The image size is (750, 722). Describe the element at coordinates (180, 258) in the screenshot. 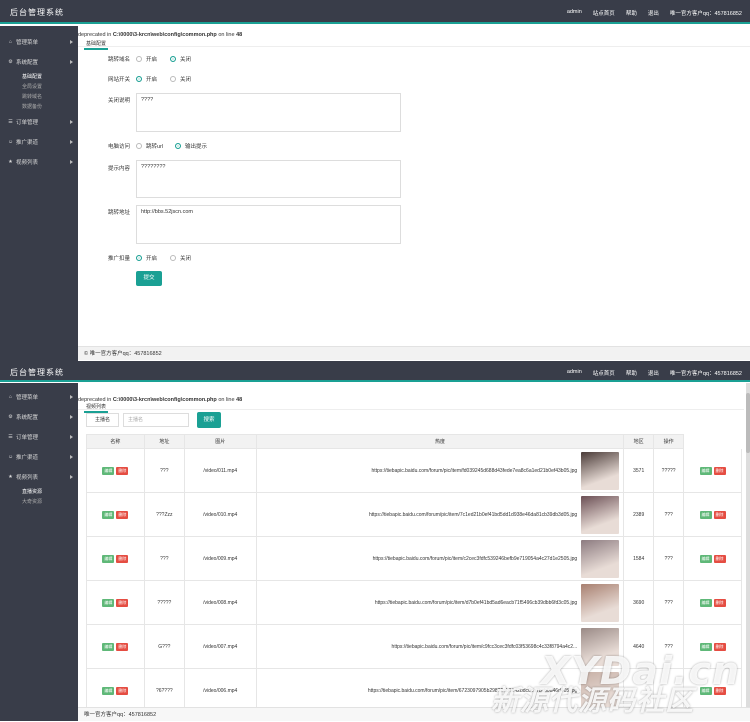

I see `radio-promo-off: 关闭` at that location.